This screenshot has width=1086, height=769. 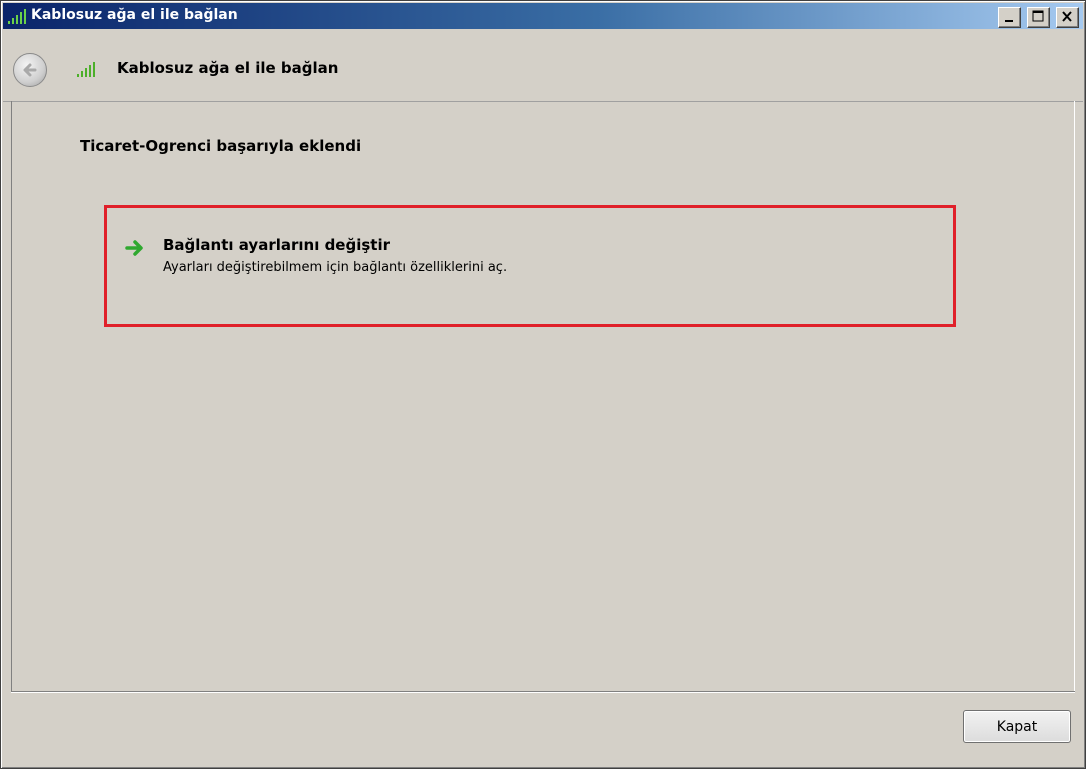 I want to click on close-icon, so click(x=1067, y=16).